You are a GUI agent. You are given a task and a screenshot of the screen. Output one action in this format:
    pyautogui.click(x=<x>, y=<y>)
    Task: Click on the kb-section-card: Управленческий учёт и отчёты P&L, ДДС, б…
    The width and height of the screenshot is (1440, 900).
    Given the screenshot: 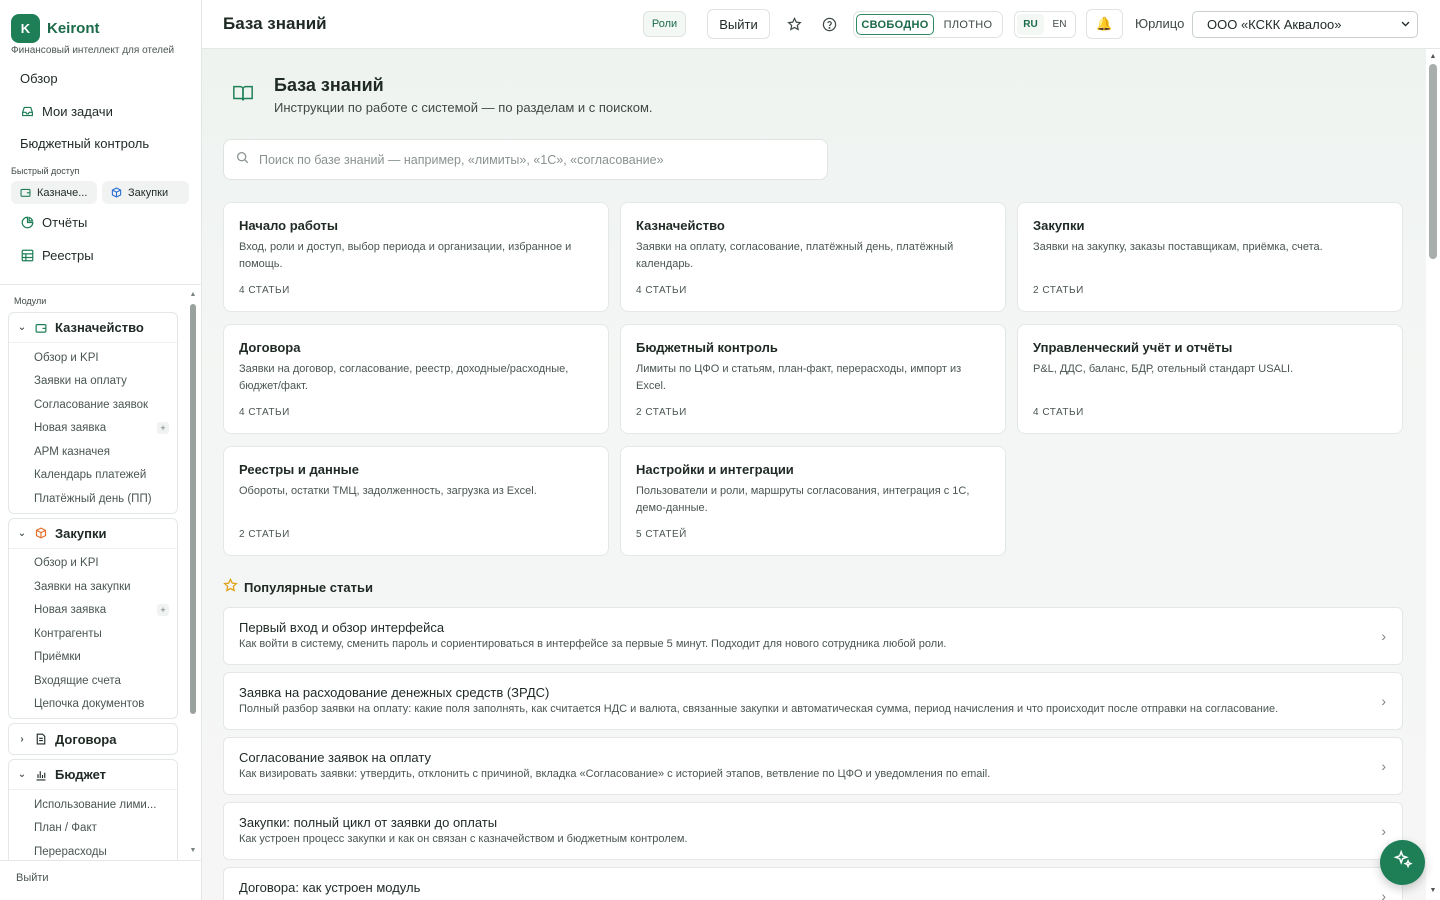 What is the action you would take?
    pyautogui.click(x=1210, y=379)
    